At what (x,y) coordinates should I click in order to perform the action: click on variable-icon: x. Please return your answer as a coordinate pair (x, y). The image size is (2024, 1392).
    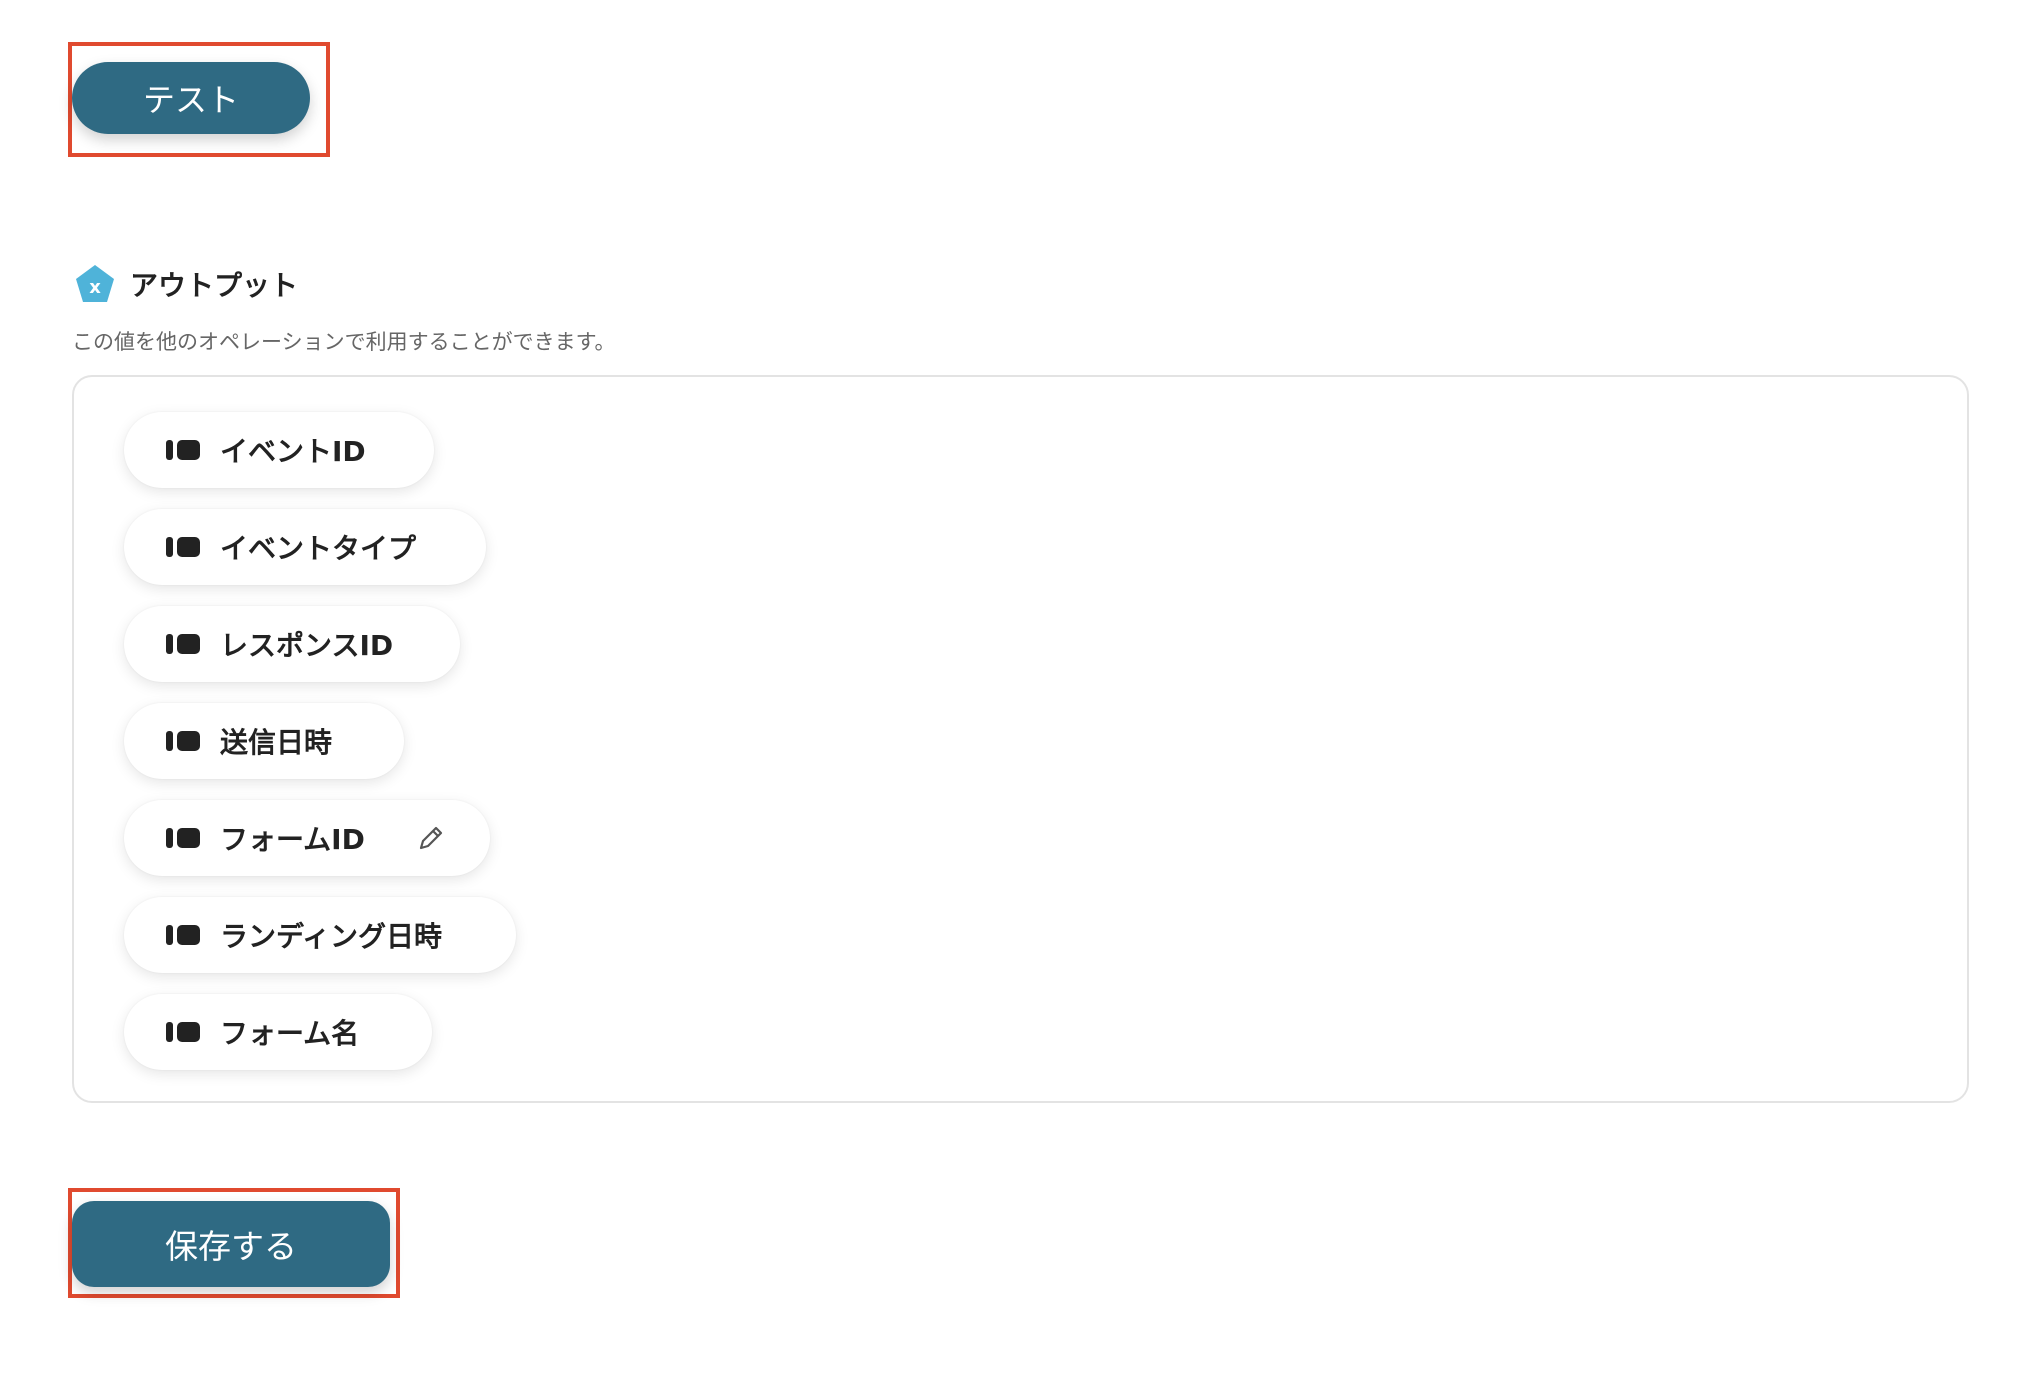
    Looking at the image, I should click on (95, 283).